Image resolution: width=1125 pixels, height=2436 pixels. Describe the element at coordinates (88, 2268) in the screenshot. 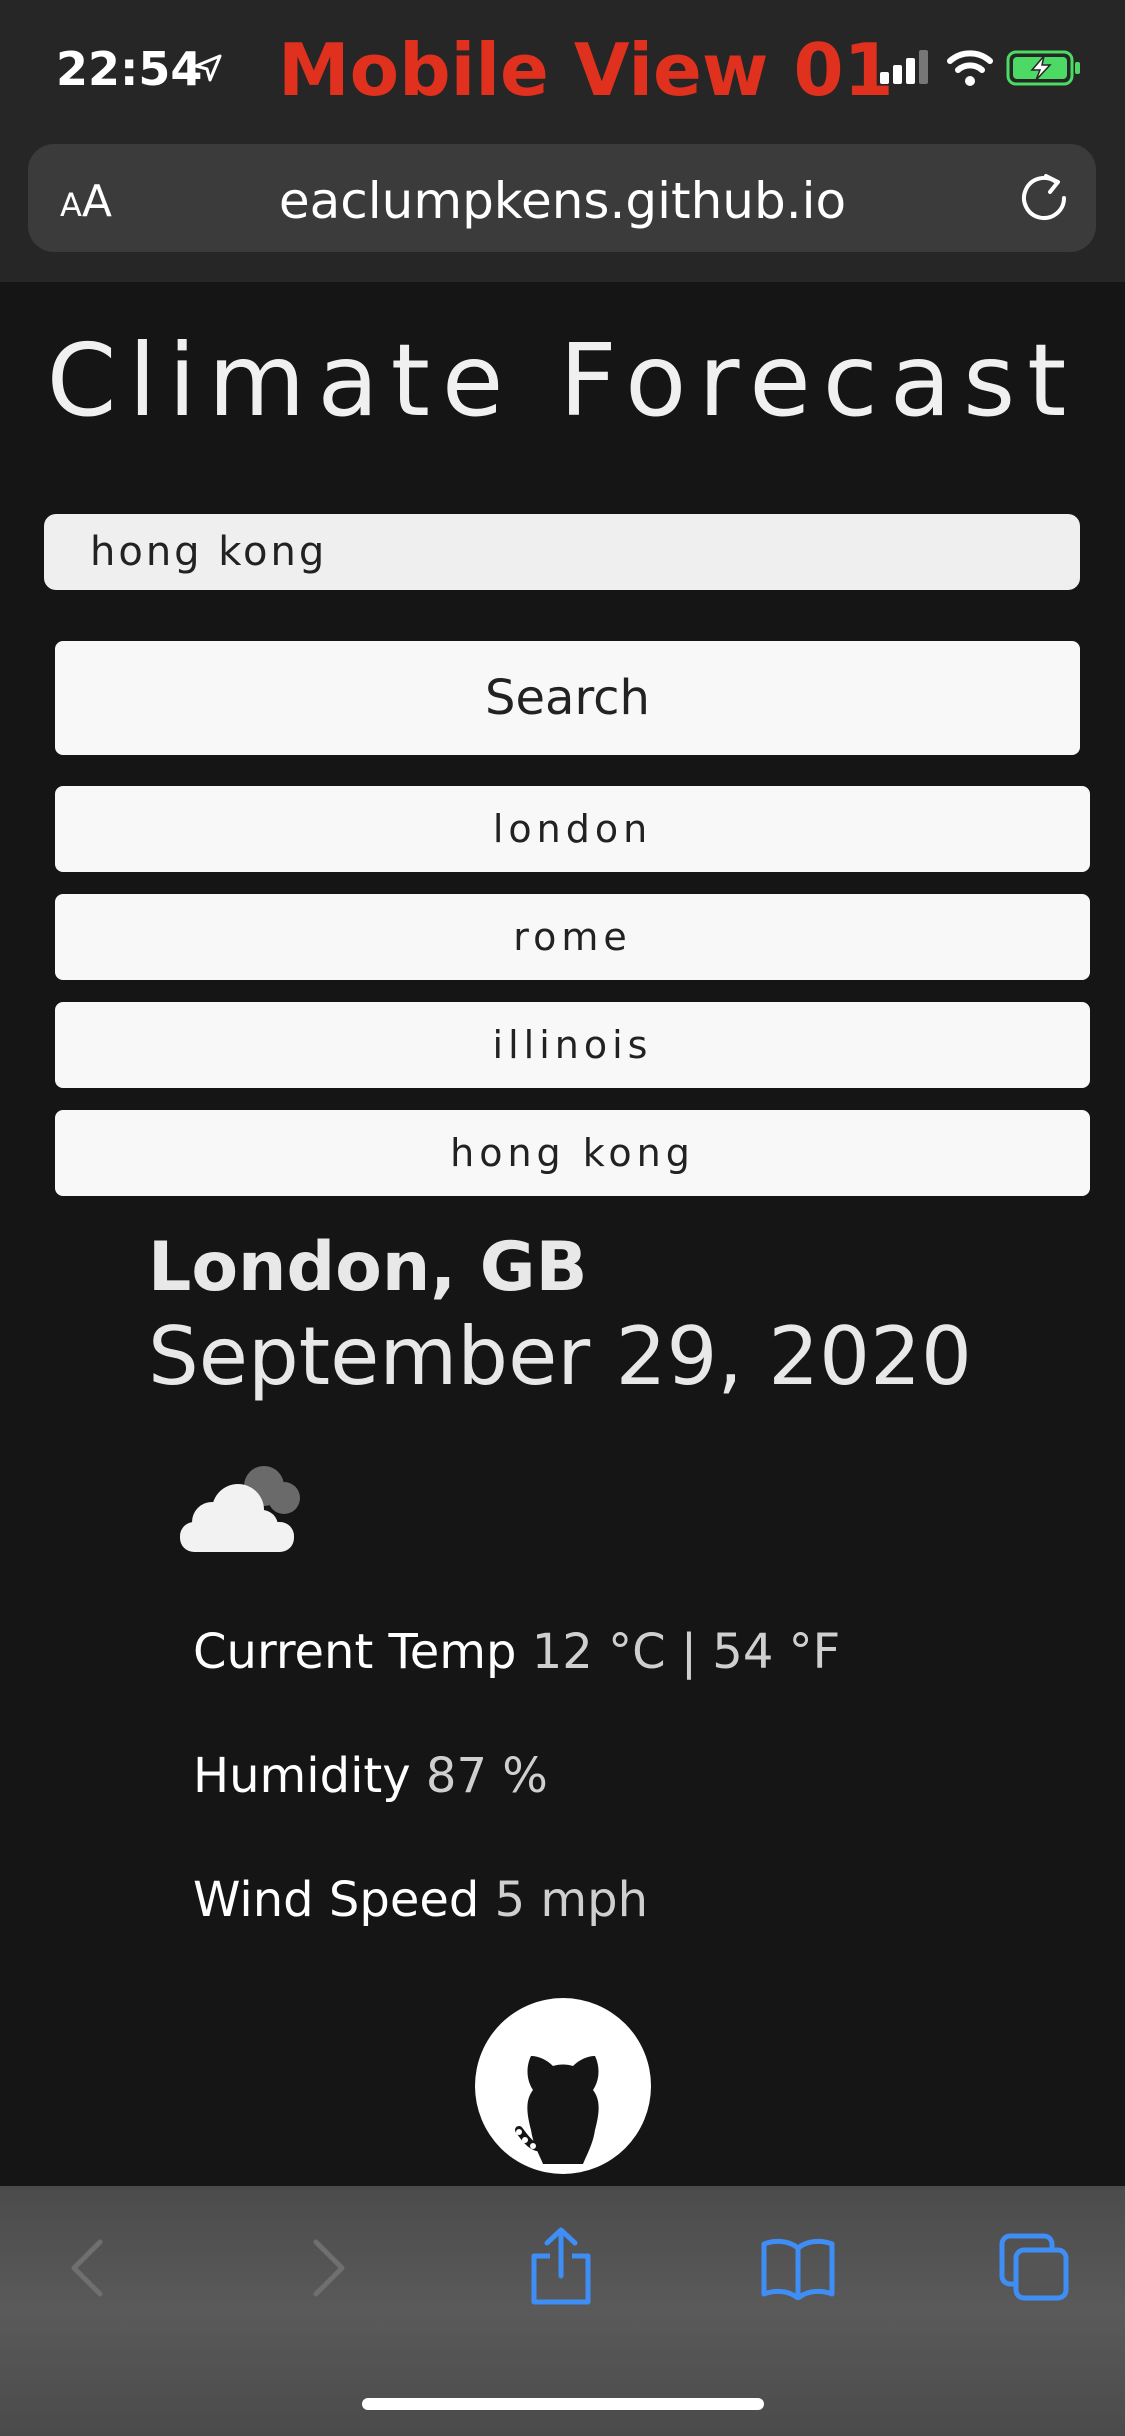

I see `back-chevron-icon` at that location.